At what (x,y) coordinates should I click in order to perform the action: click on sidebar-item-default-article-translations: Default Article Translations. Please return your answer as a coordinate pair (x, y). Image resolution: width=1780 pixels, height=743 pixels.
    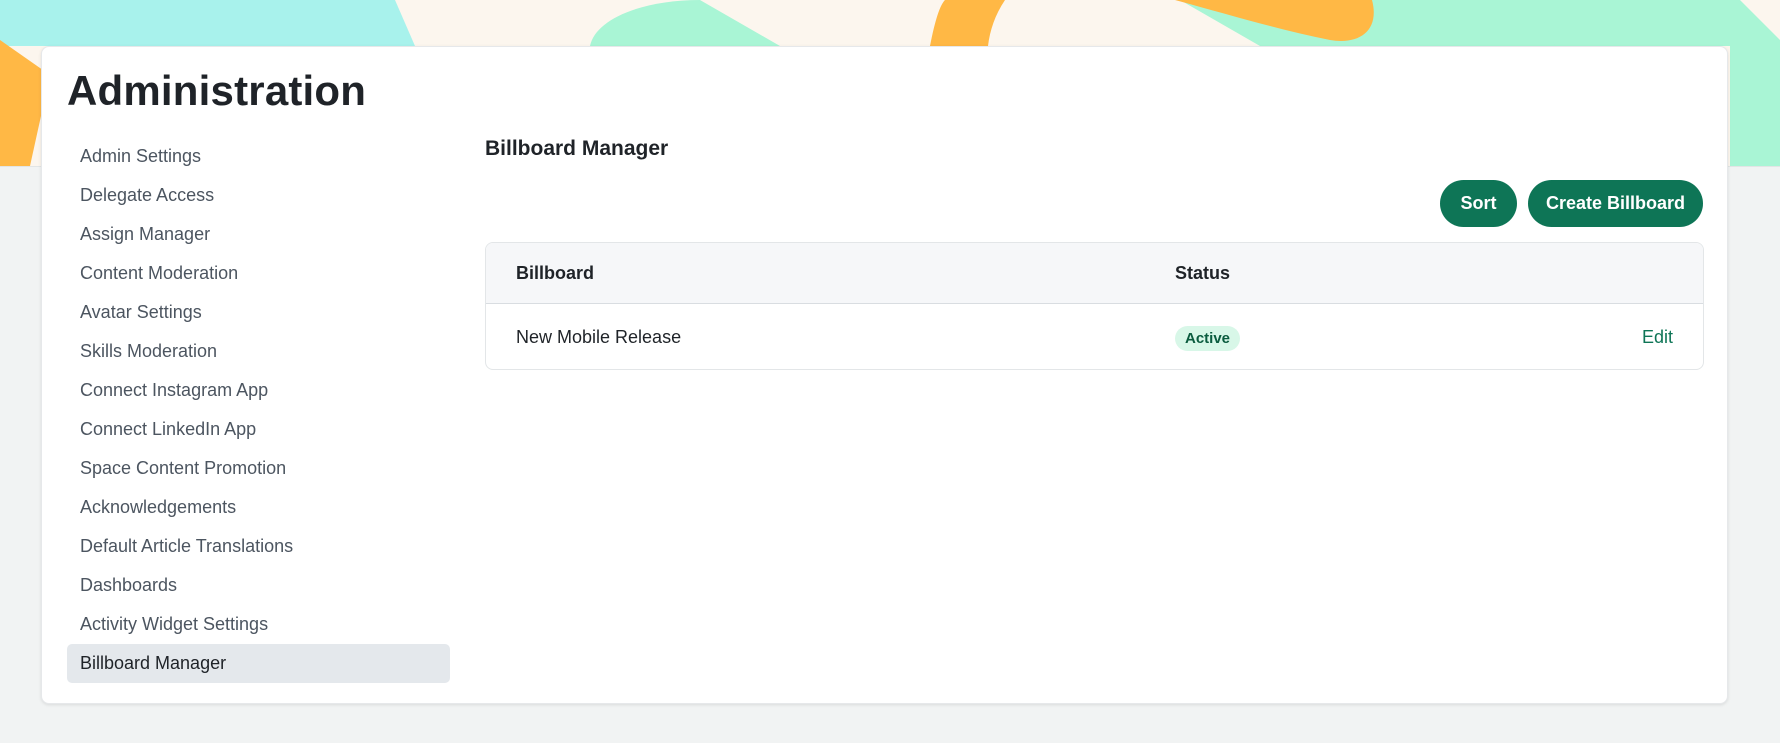
    Looking at the image, I should click on (258, 546).